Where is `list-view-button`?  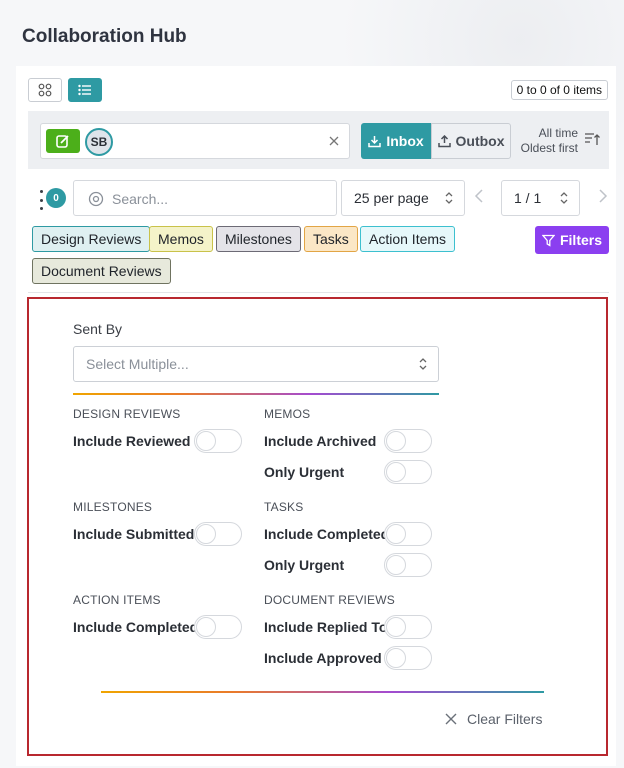 list-view-button is located at coordinates (85, 90).